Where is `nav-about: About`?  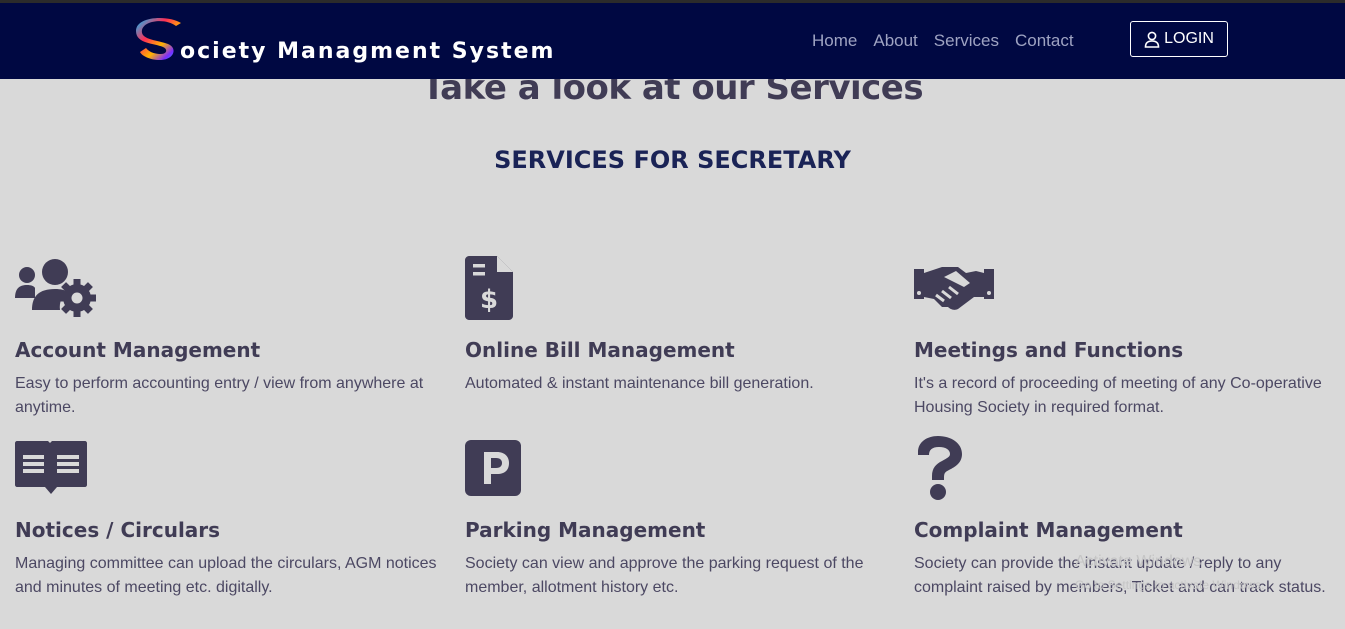
nav-about: About is located at coordinates (895, 41).